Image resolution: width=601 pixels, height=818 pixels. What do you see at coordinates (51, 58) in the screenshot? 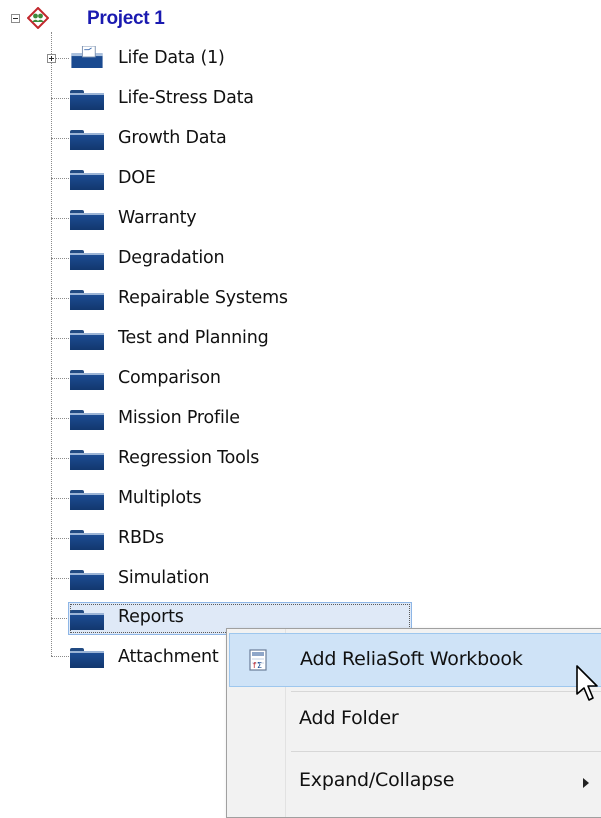
I see `expand-toggle` at bounding box center [51, 58].